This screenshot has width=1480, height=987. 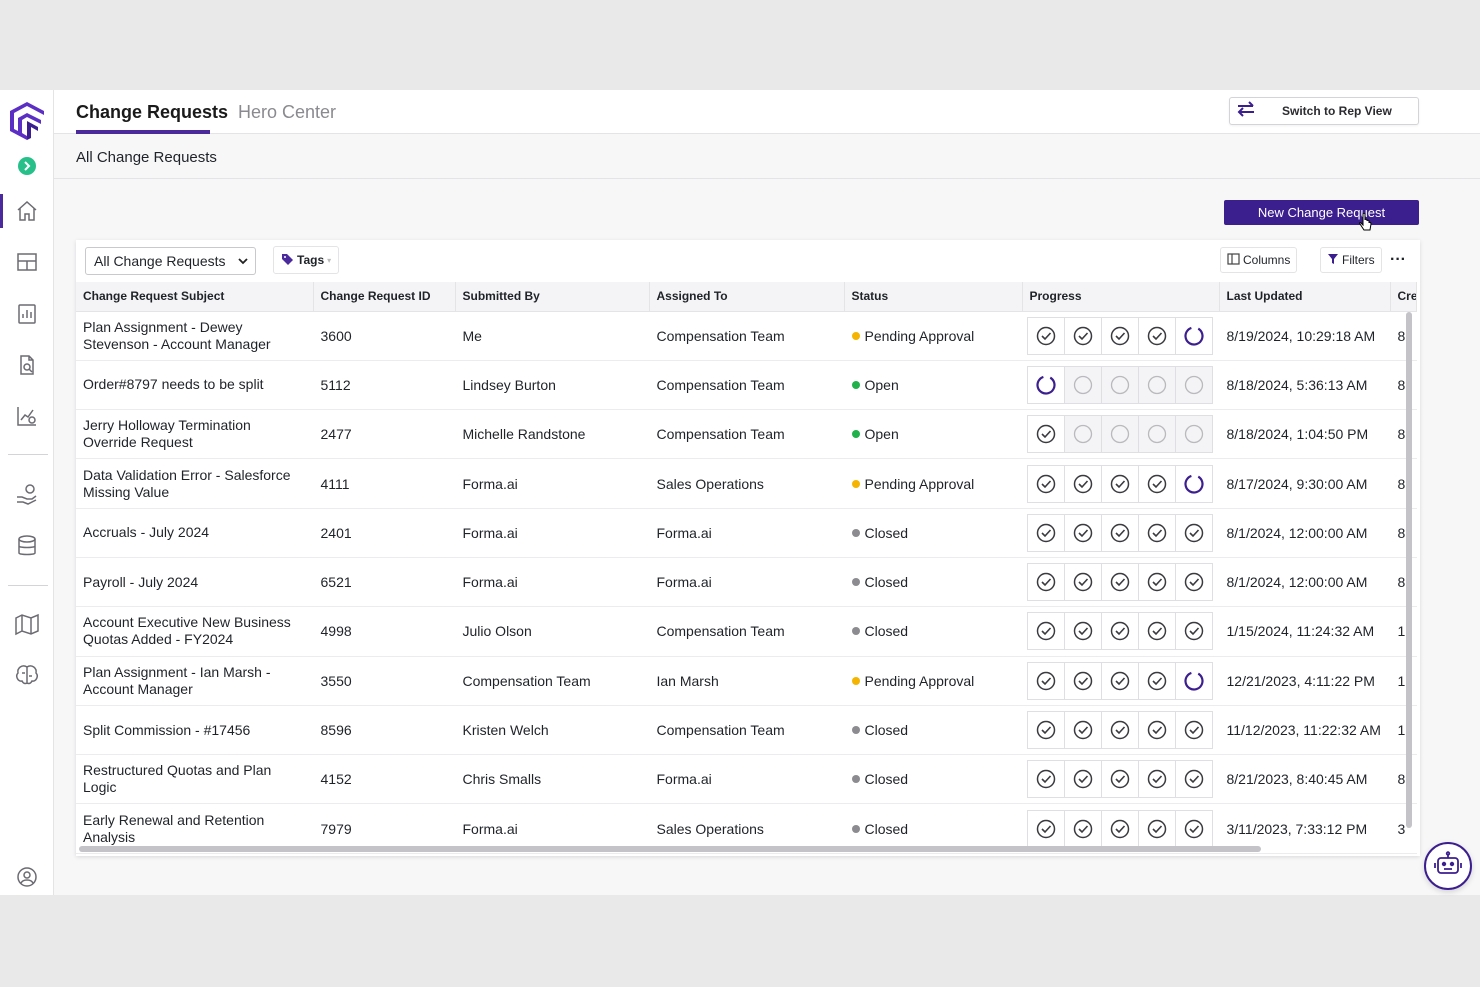 I want to click on tags-button: Tags ▾, so click(x=306, y=260).